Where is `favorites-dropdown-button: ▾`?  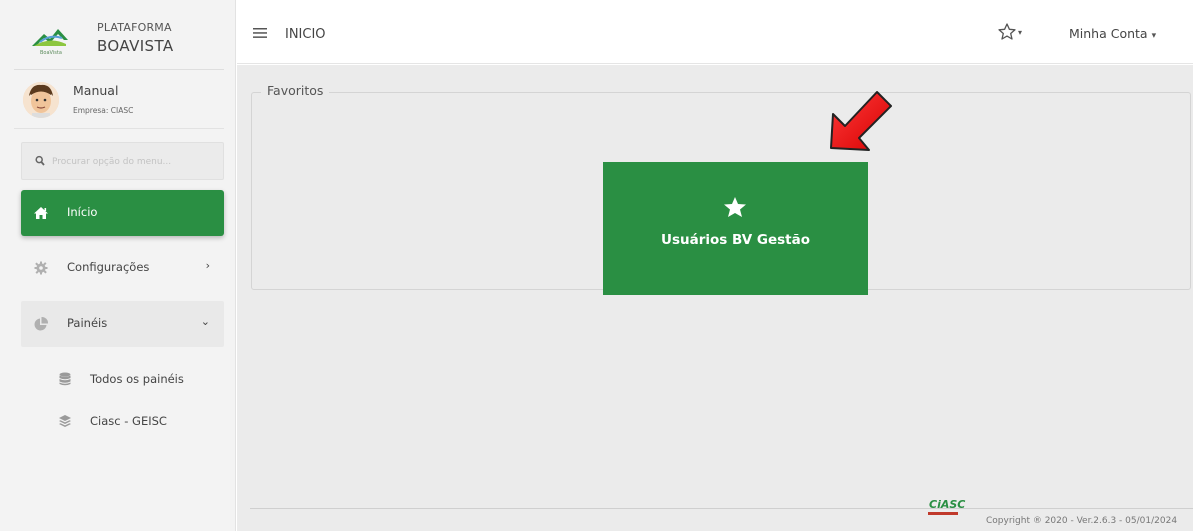
favorites-dropdown-button: ▾ is located at coordinates (1012, 34).